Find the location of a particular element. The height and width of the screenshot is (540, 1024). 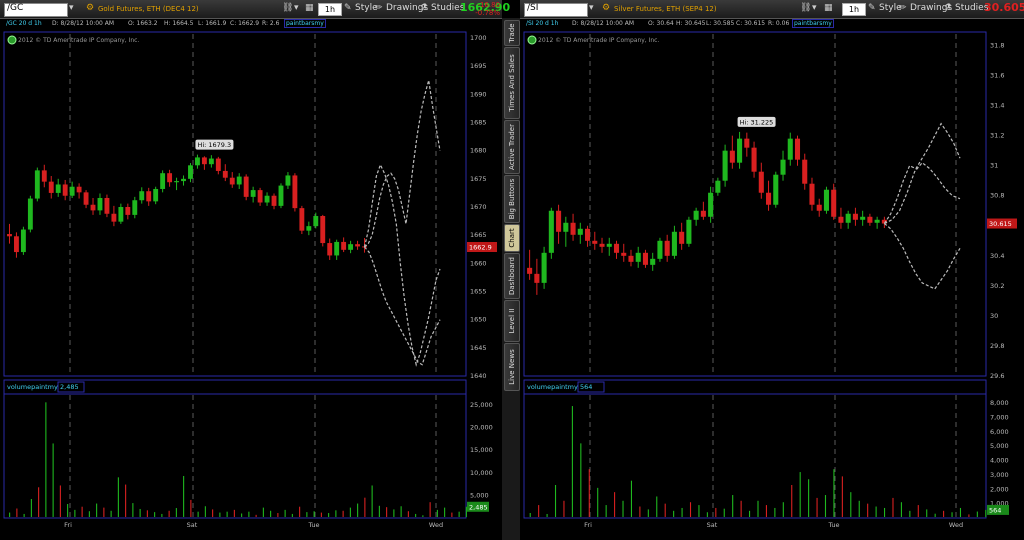

tab-chart: Chart is located at coordinates (512, 238).